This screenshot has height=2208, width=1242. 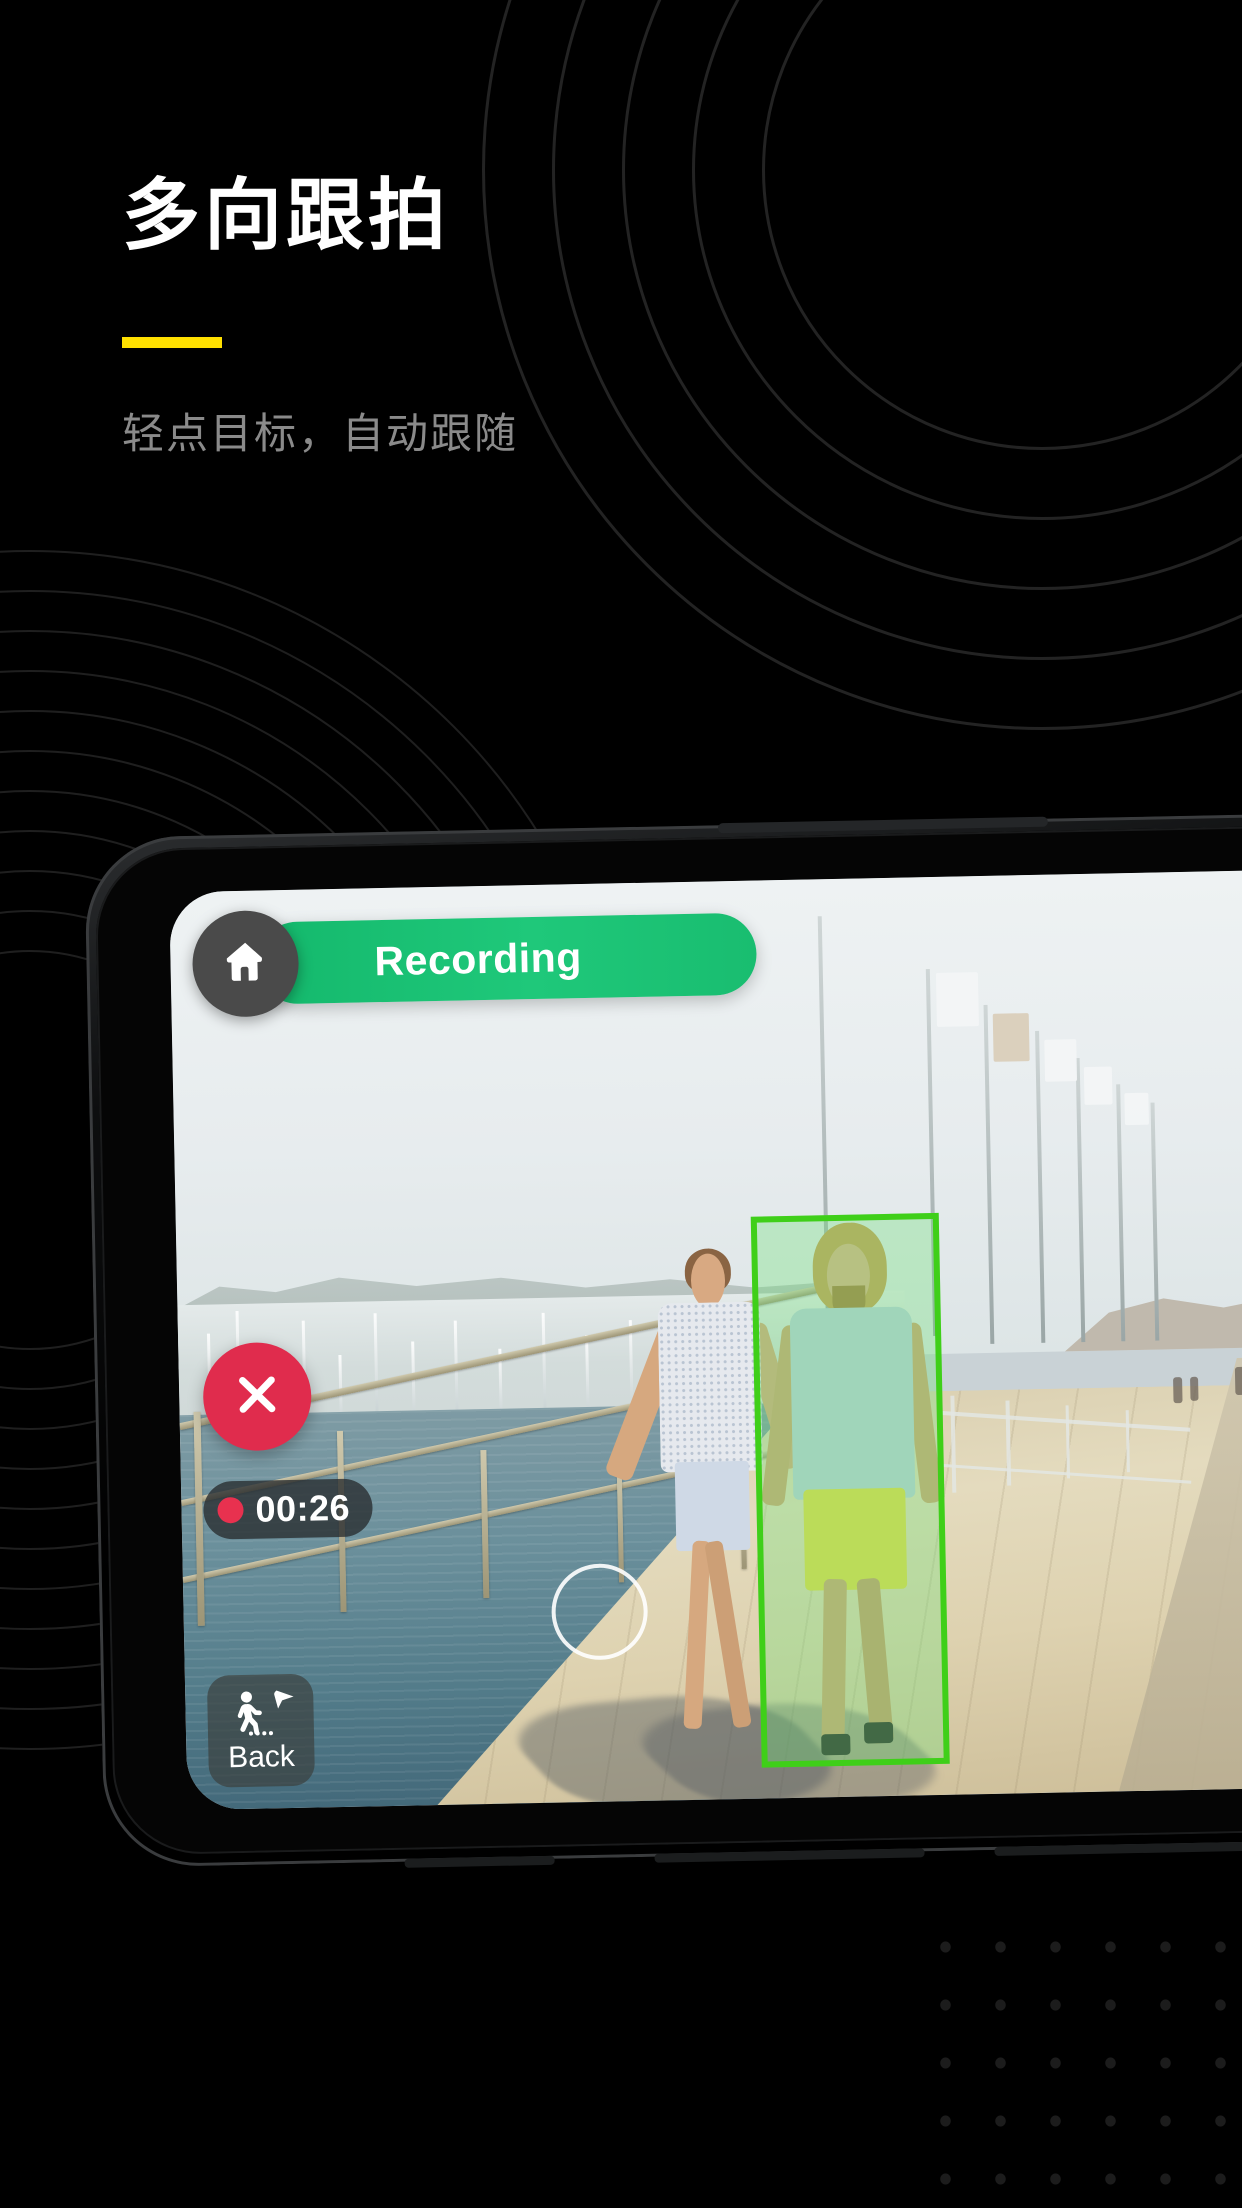 What do you see at coordinates (1077, 2058) in the screenshot?
I see `decorative-dot-grid` at bounding box center [1077, 2058].